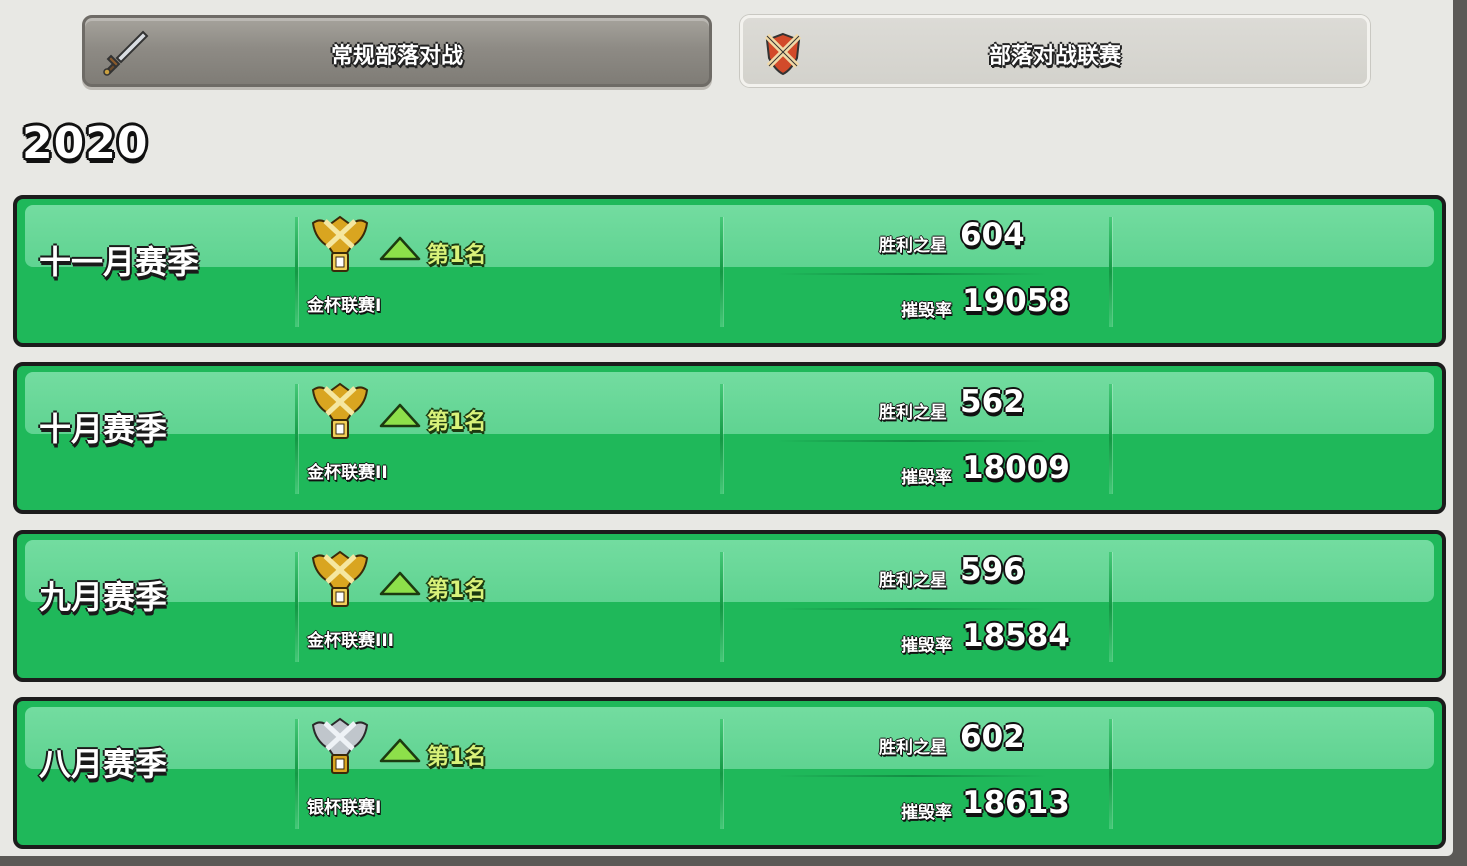 The height and width of the screenshot is (866, 1467). What do you see at coordinates (103, 429) in the screenshot?
I see `season-name: 十月赛季` at bounding box center [103, 429].